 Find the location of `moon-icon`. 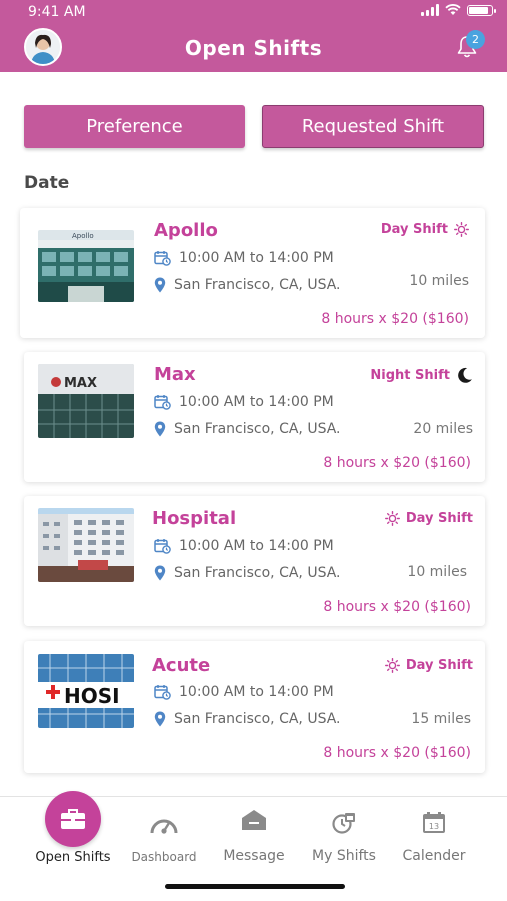

moon-icon is located at coordinates (465, 375).